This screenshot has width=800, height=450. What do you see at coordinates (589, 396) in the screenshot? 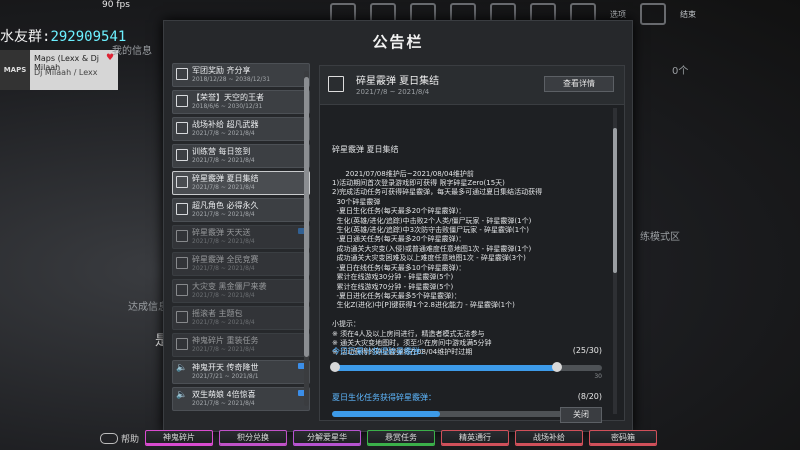
I see `progress-value: (8/20)` at bounding box center [589, 396].